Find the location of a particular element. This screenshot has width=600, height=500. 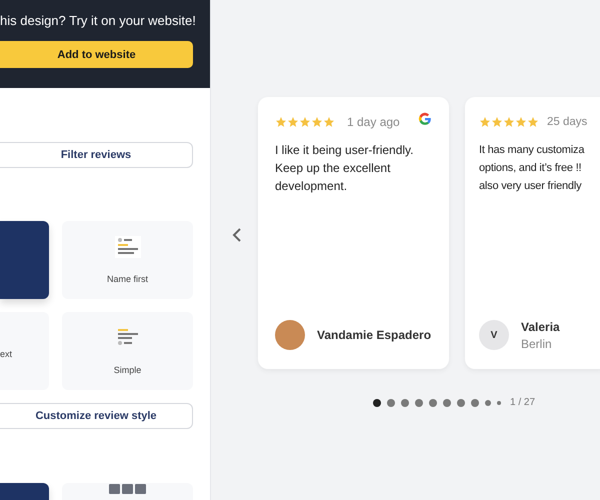

style-label: Name first is located at coordinates (127, 279).